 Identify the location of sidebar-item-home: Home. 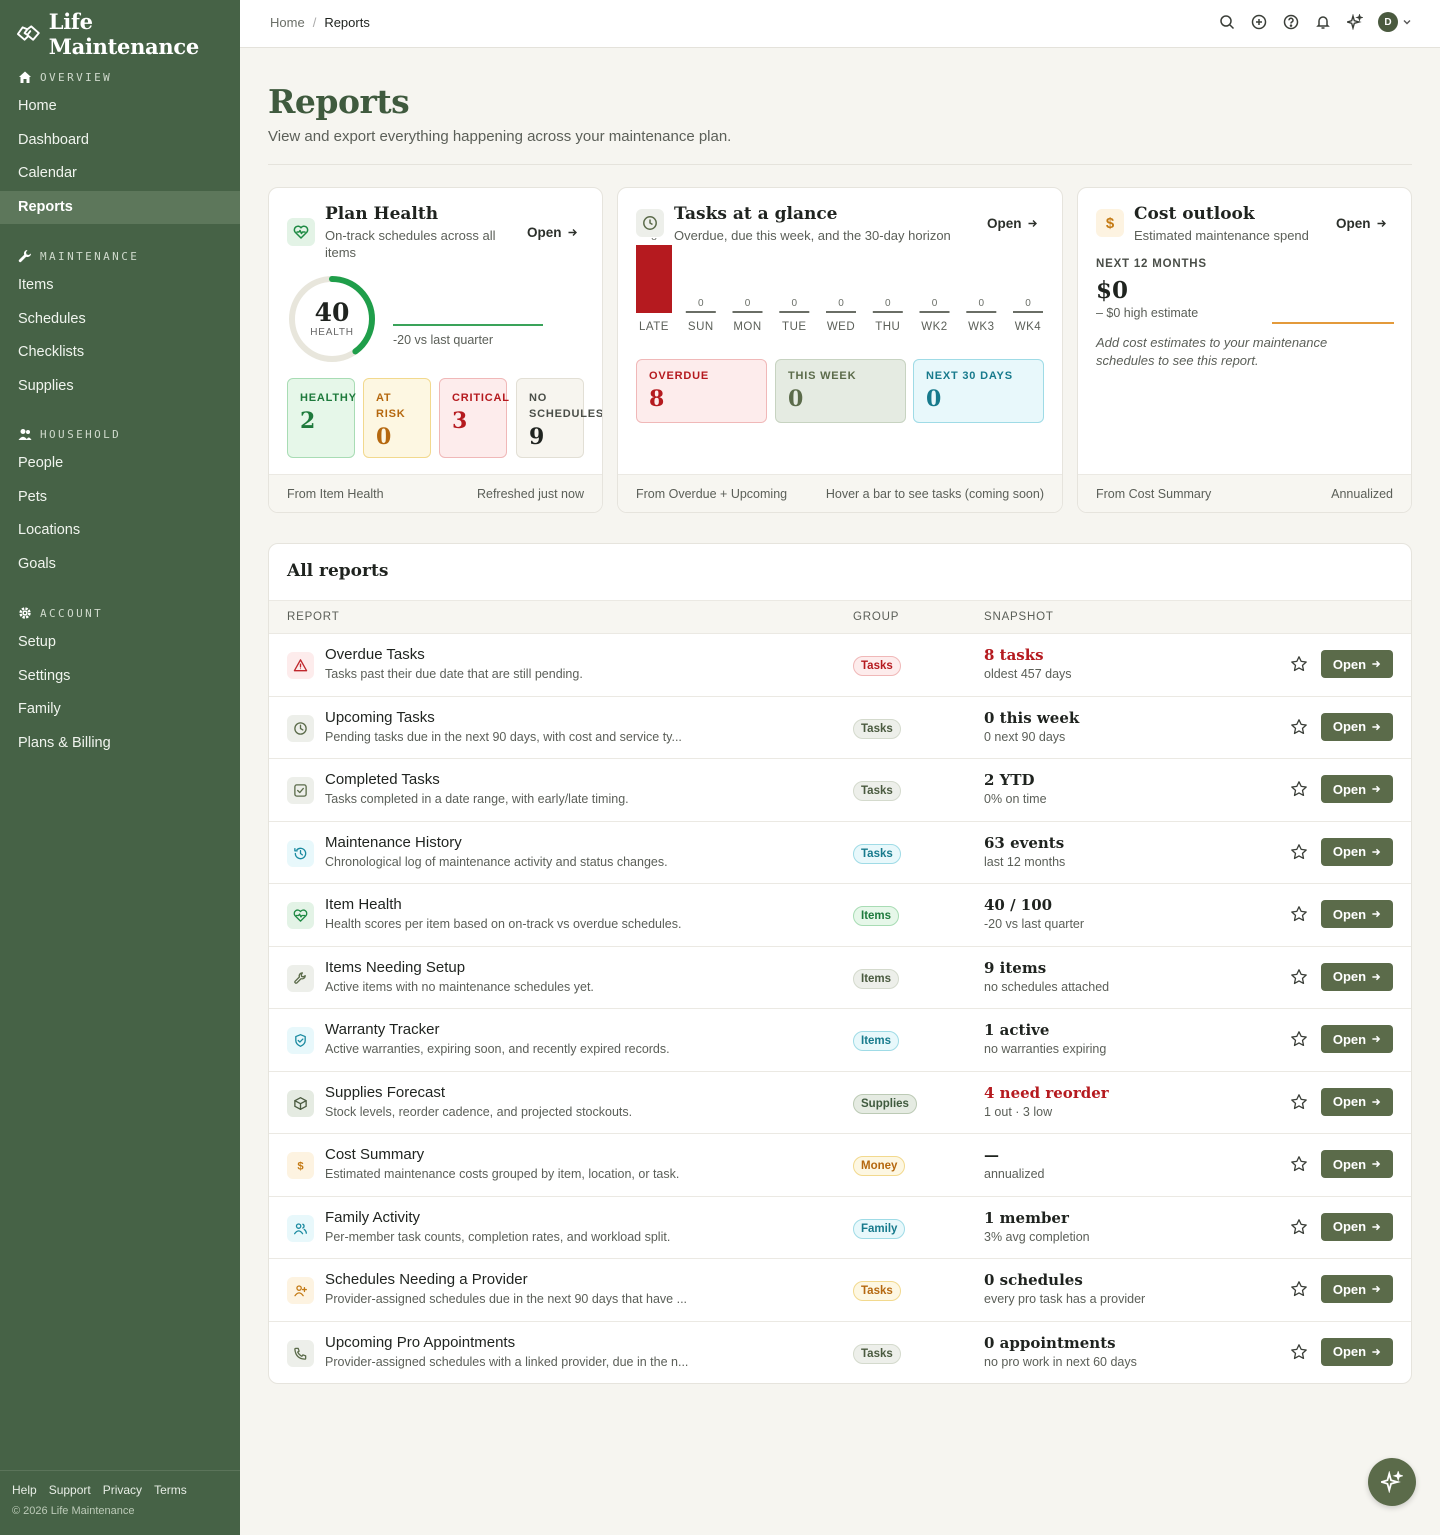
(120, 107).